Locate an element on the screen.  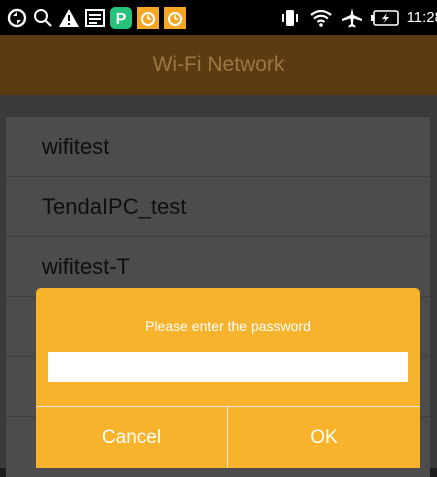
network-item: wifitest is located at coordinates (218, 147).